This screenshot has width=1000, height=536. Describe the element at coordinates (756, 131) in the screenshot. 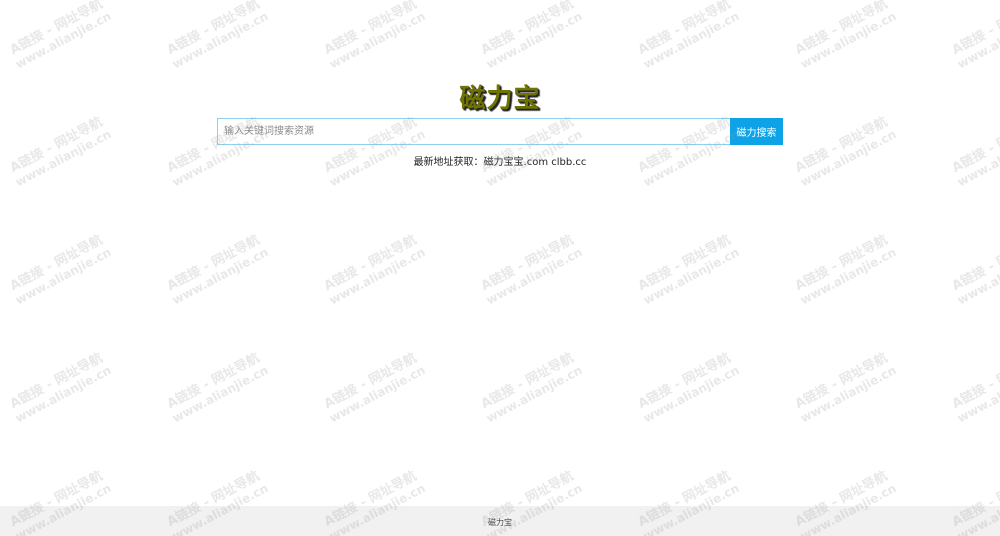

I see `search-button: 磁力搜索` at that location.